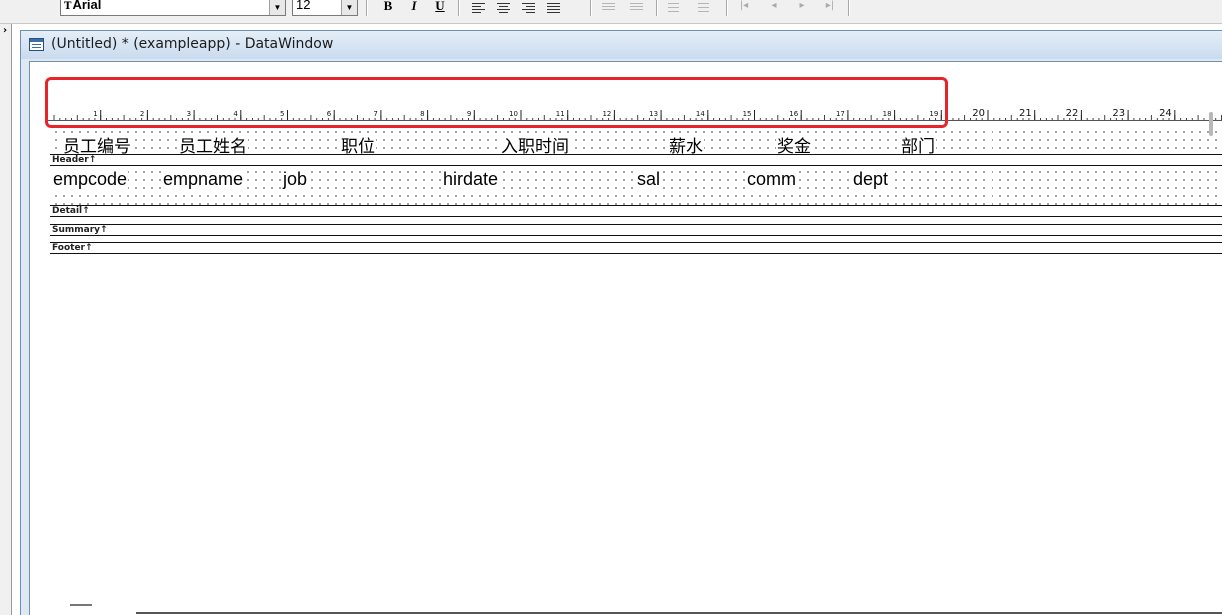  I want to click on font-size-value: 12, so click(303, 6).